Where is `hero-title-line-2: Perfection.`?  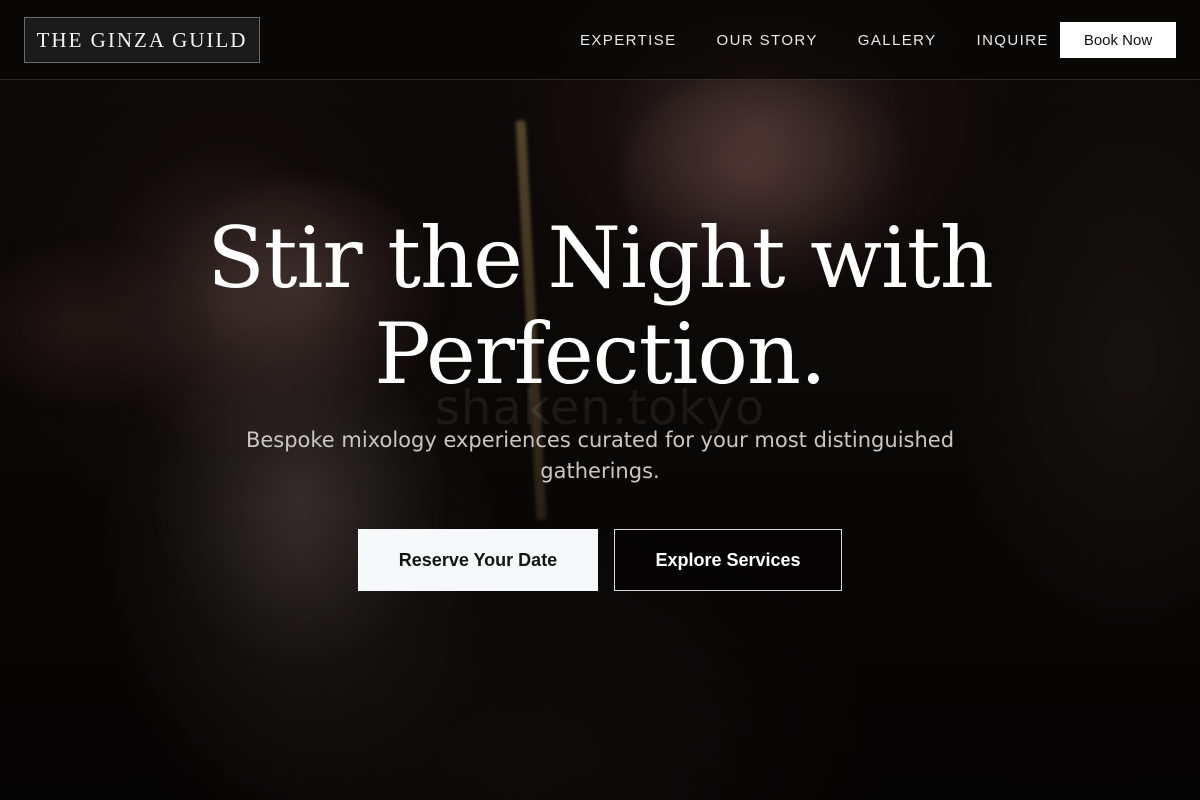 hero-title-line-2: Perfection. is located at coordinates (600, 354).